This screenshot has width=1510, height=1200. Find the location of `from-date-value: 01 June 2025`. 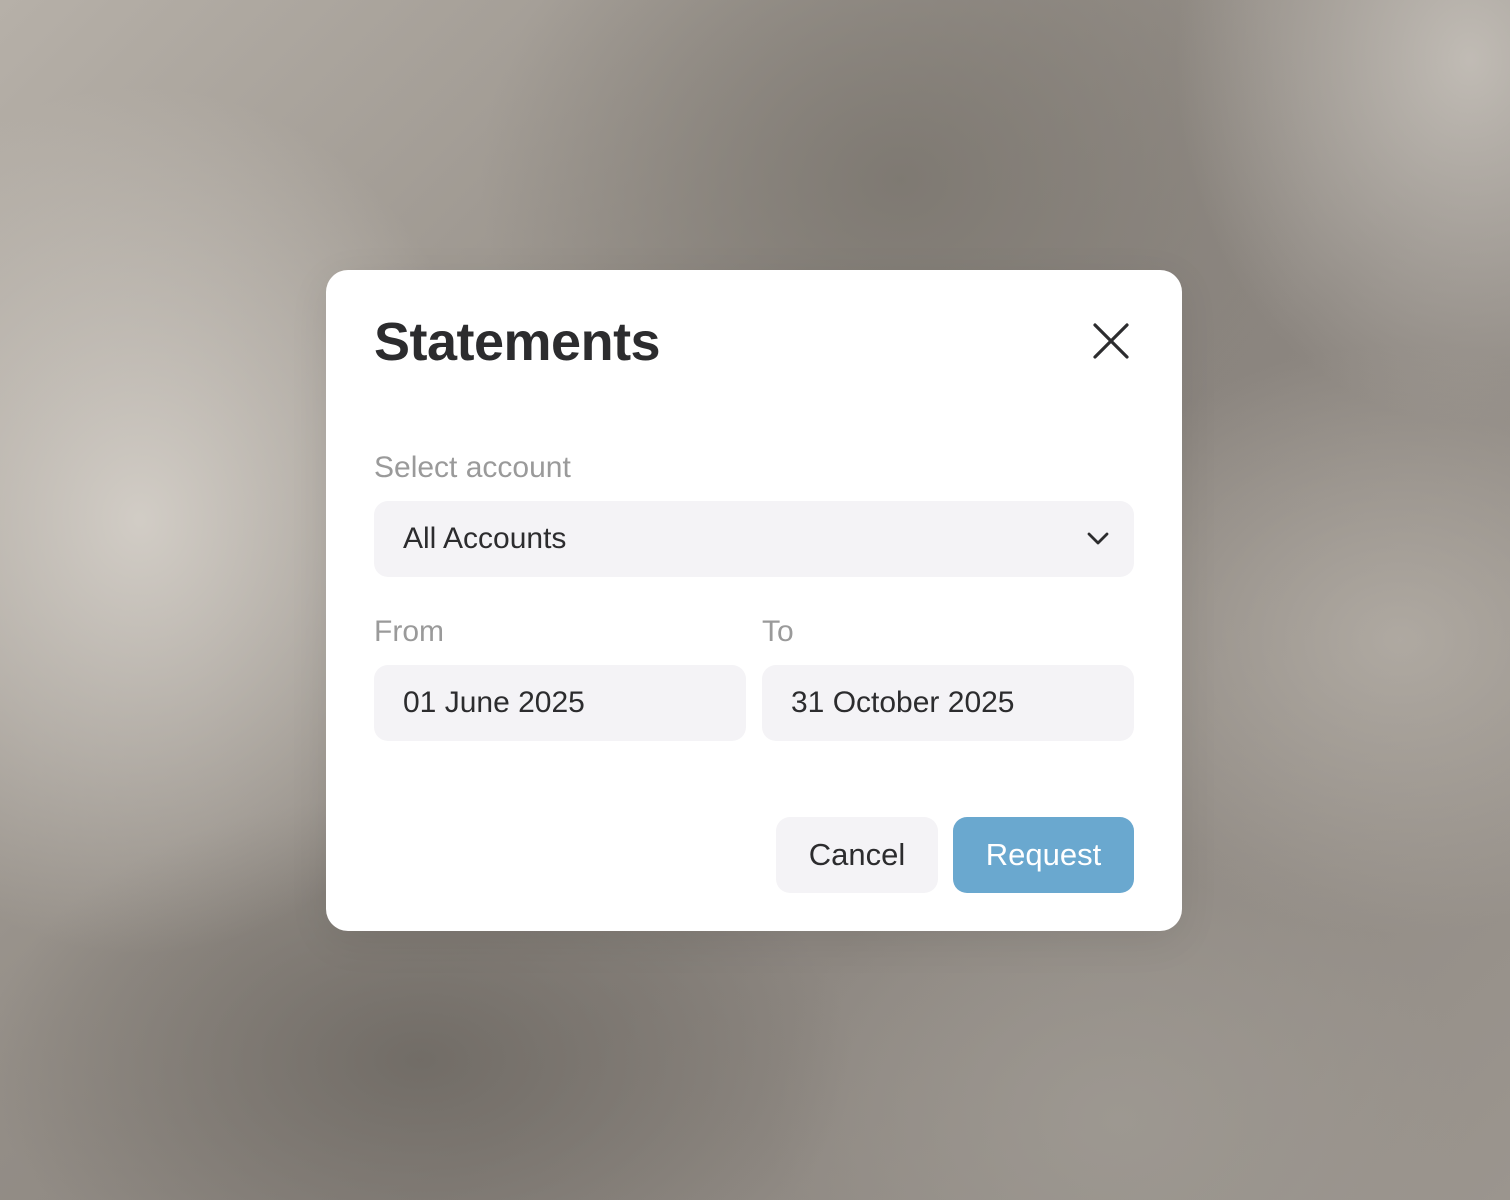

from-date-value: 01 June 2025 is located at coordinates (494, 702).